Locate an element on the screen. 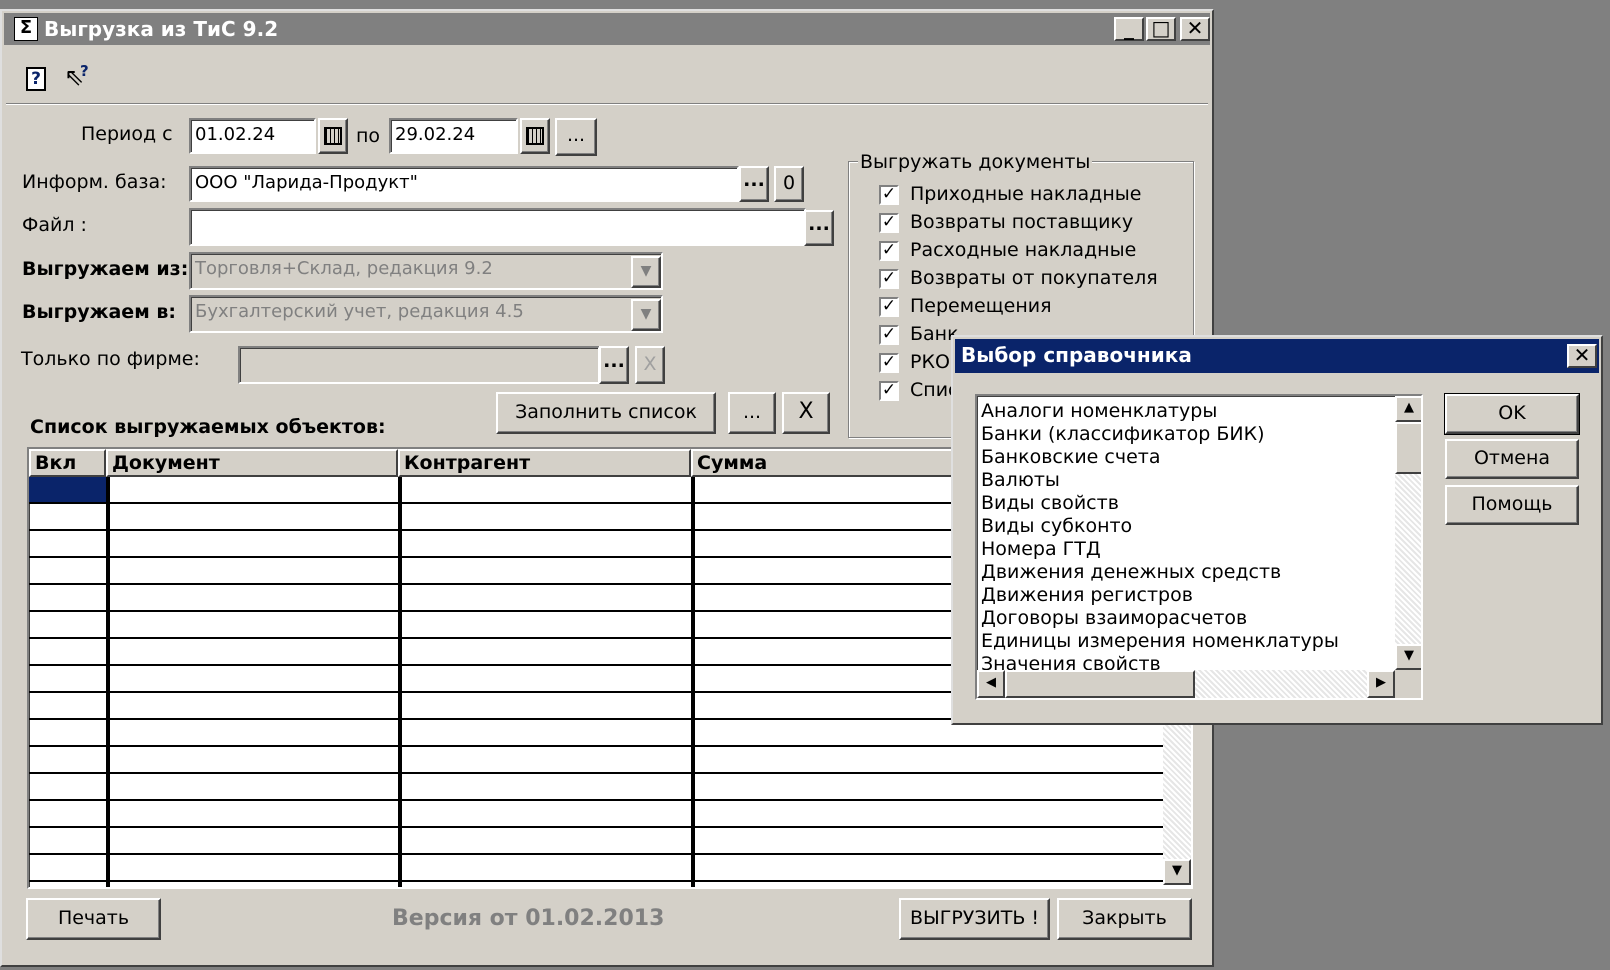 This screenshot has height=970, width=1610. column-header-included: Вкл is located at coordinates (67, 463).